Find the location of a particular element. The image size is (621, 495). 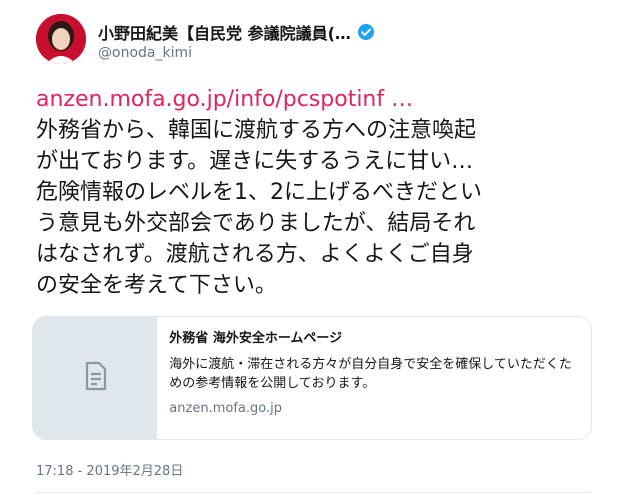

card-domain: anzen.mofa.go.jp is located at coordinates (225, 408).